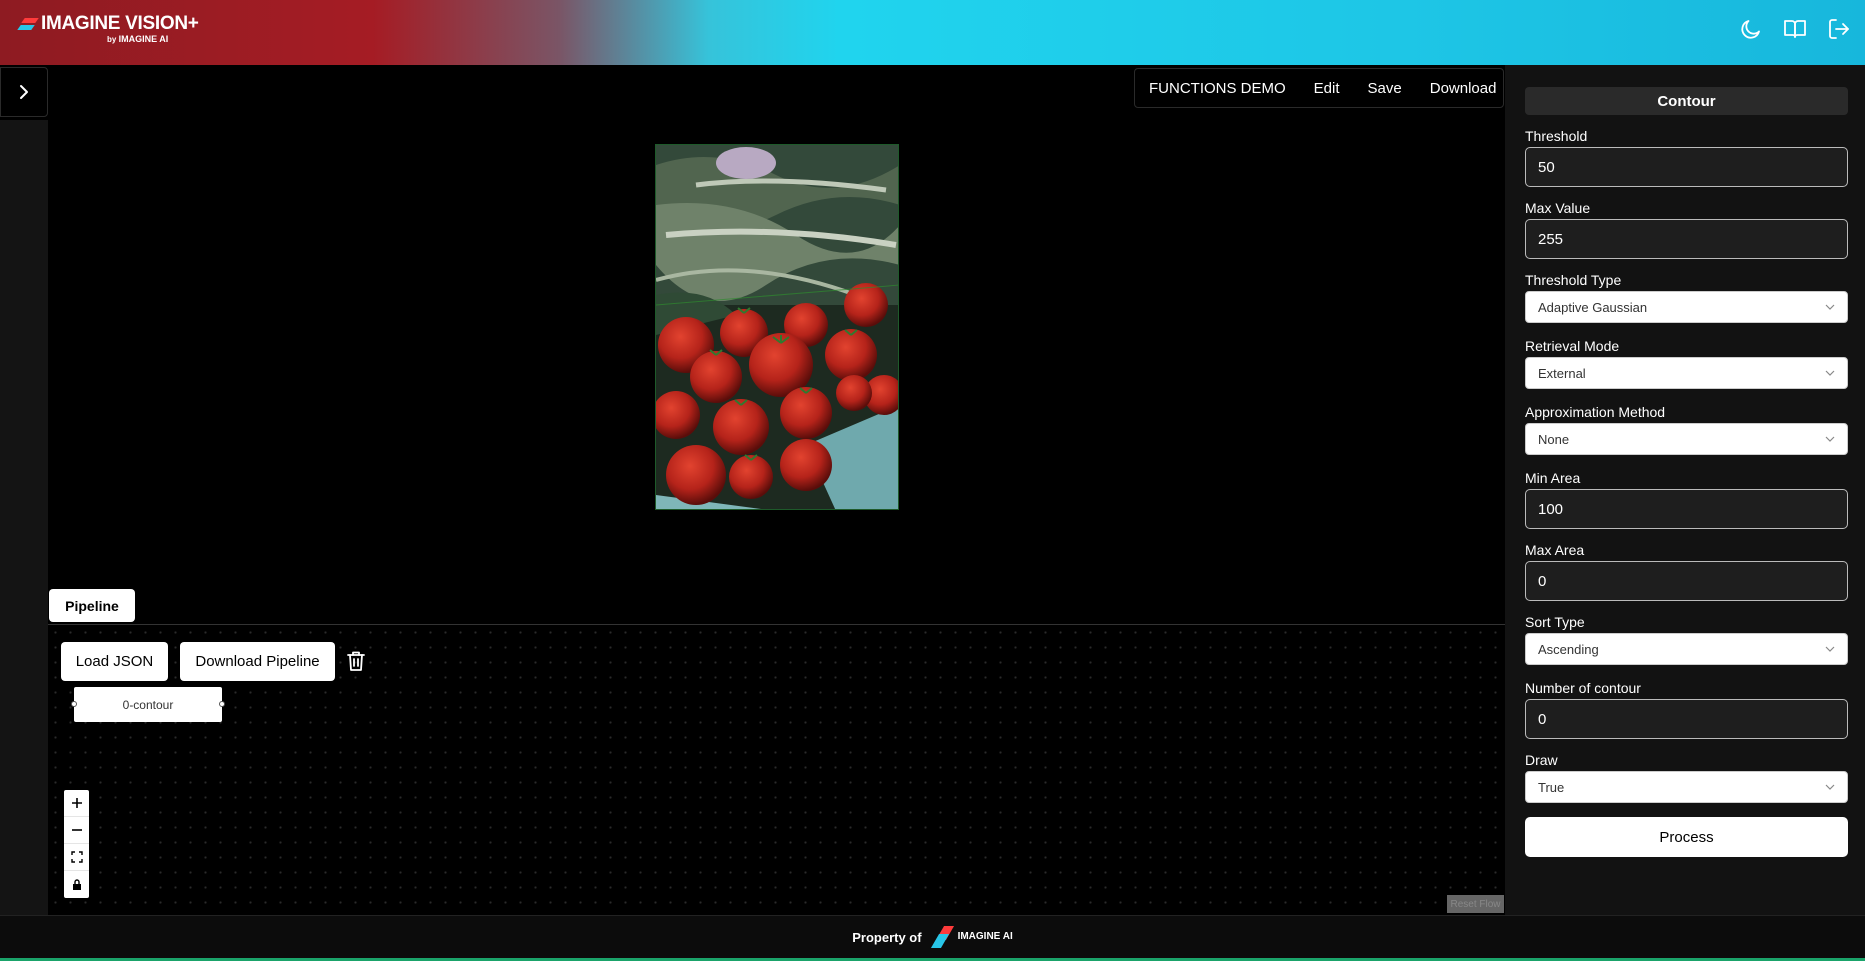 This screenshot has height=961, width=1865. I want to click on min-area-input: 100, so click(1686, 509).